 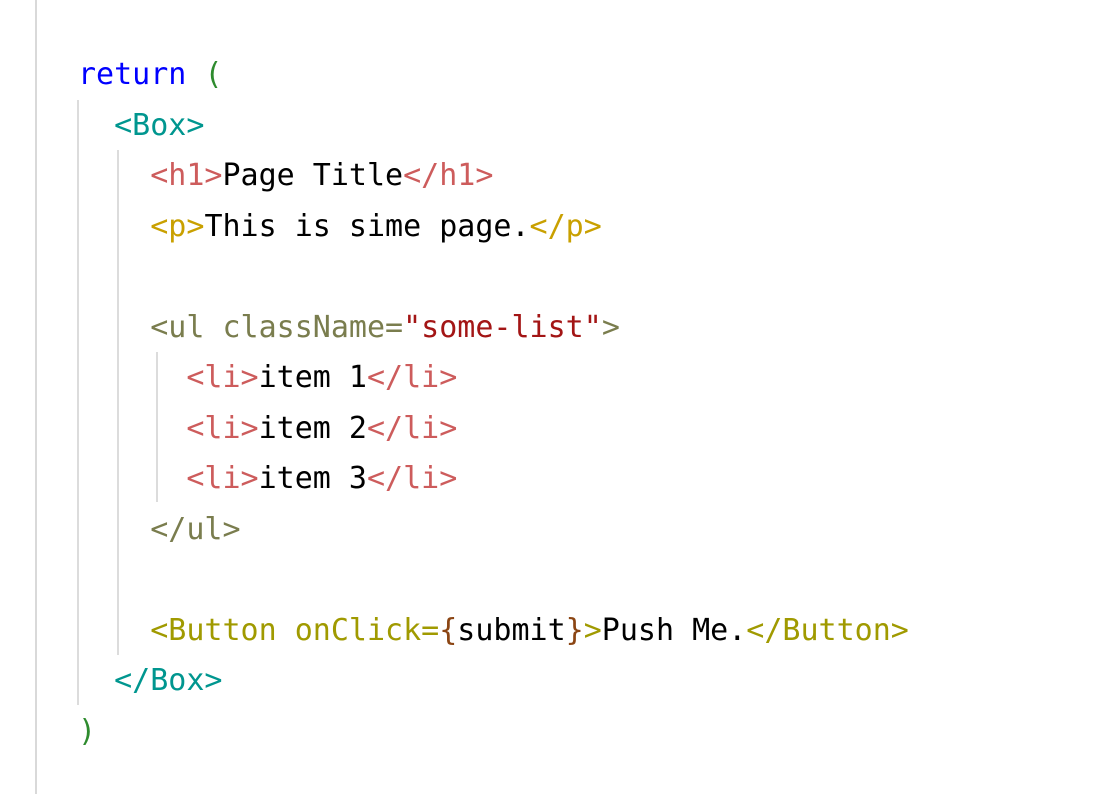 What do you see at coordinates (132, 74) in the screenshot?
I see `code-token: return` at bounding box center [132, 74].